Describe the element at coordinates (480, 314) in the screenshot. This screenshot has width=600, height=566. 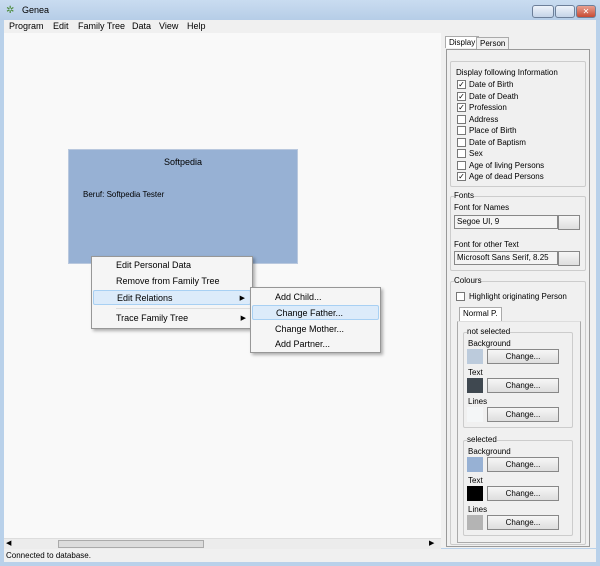
I see `tab-normal-person: Normal P.` at that location.